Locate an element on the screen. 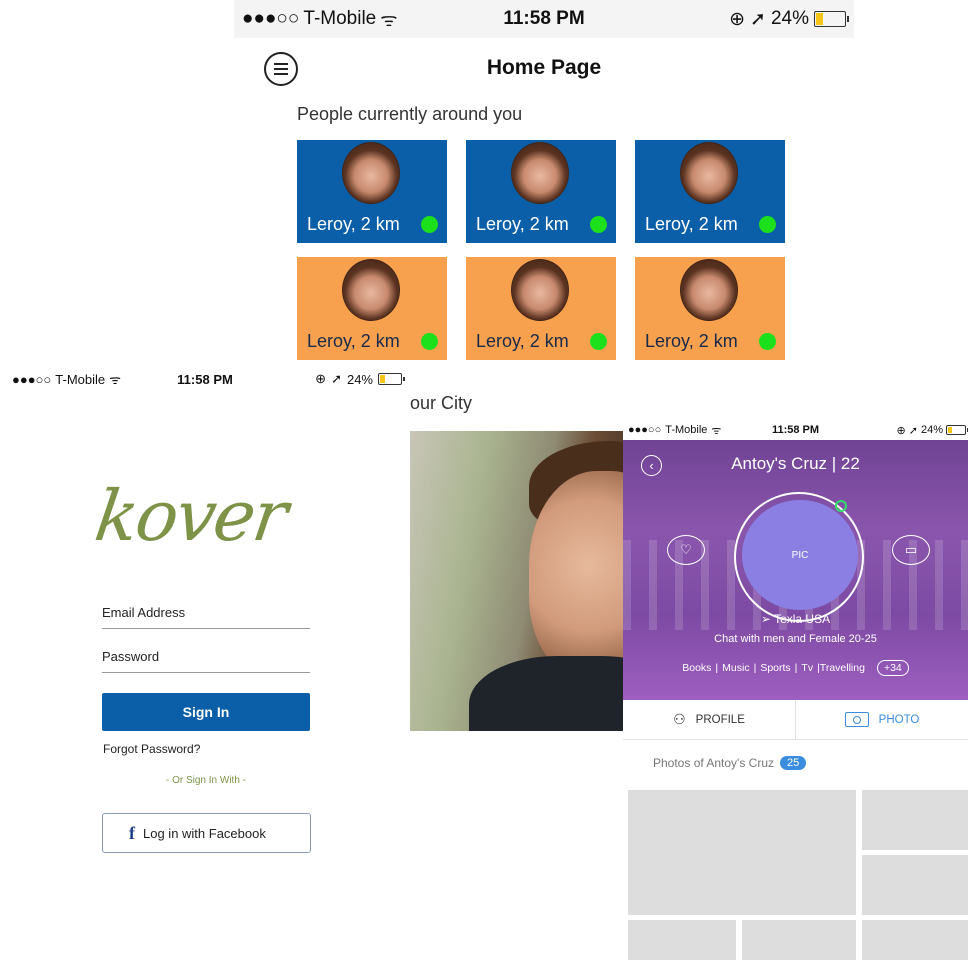  tag: Tv is located at coordinates (807, 668).